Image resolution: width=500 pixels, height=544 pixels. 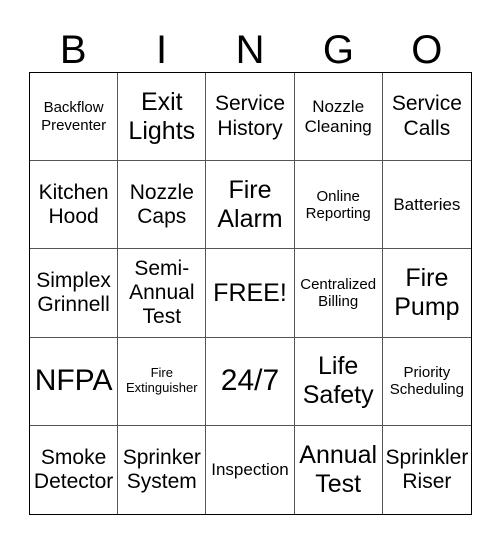 What do you see at coordinates (338, 293) in the screenshot?
I see `bingo-cell: Centralized Billing` at bounding box center [338, 293].